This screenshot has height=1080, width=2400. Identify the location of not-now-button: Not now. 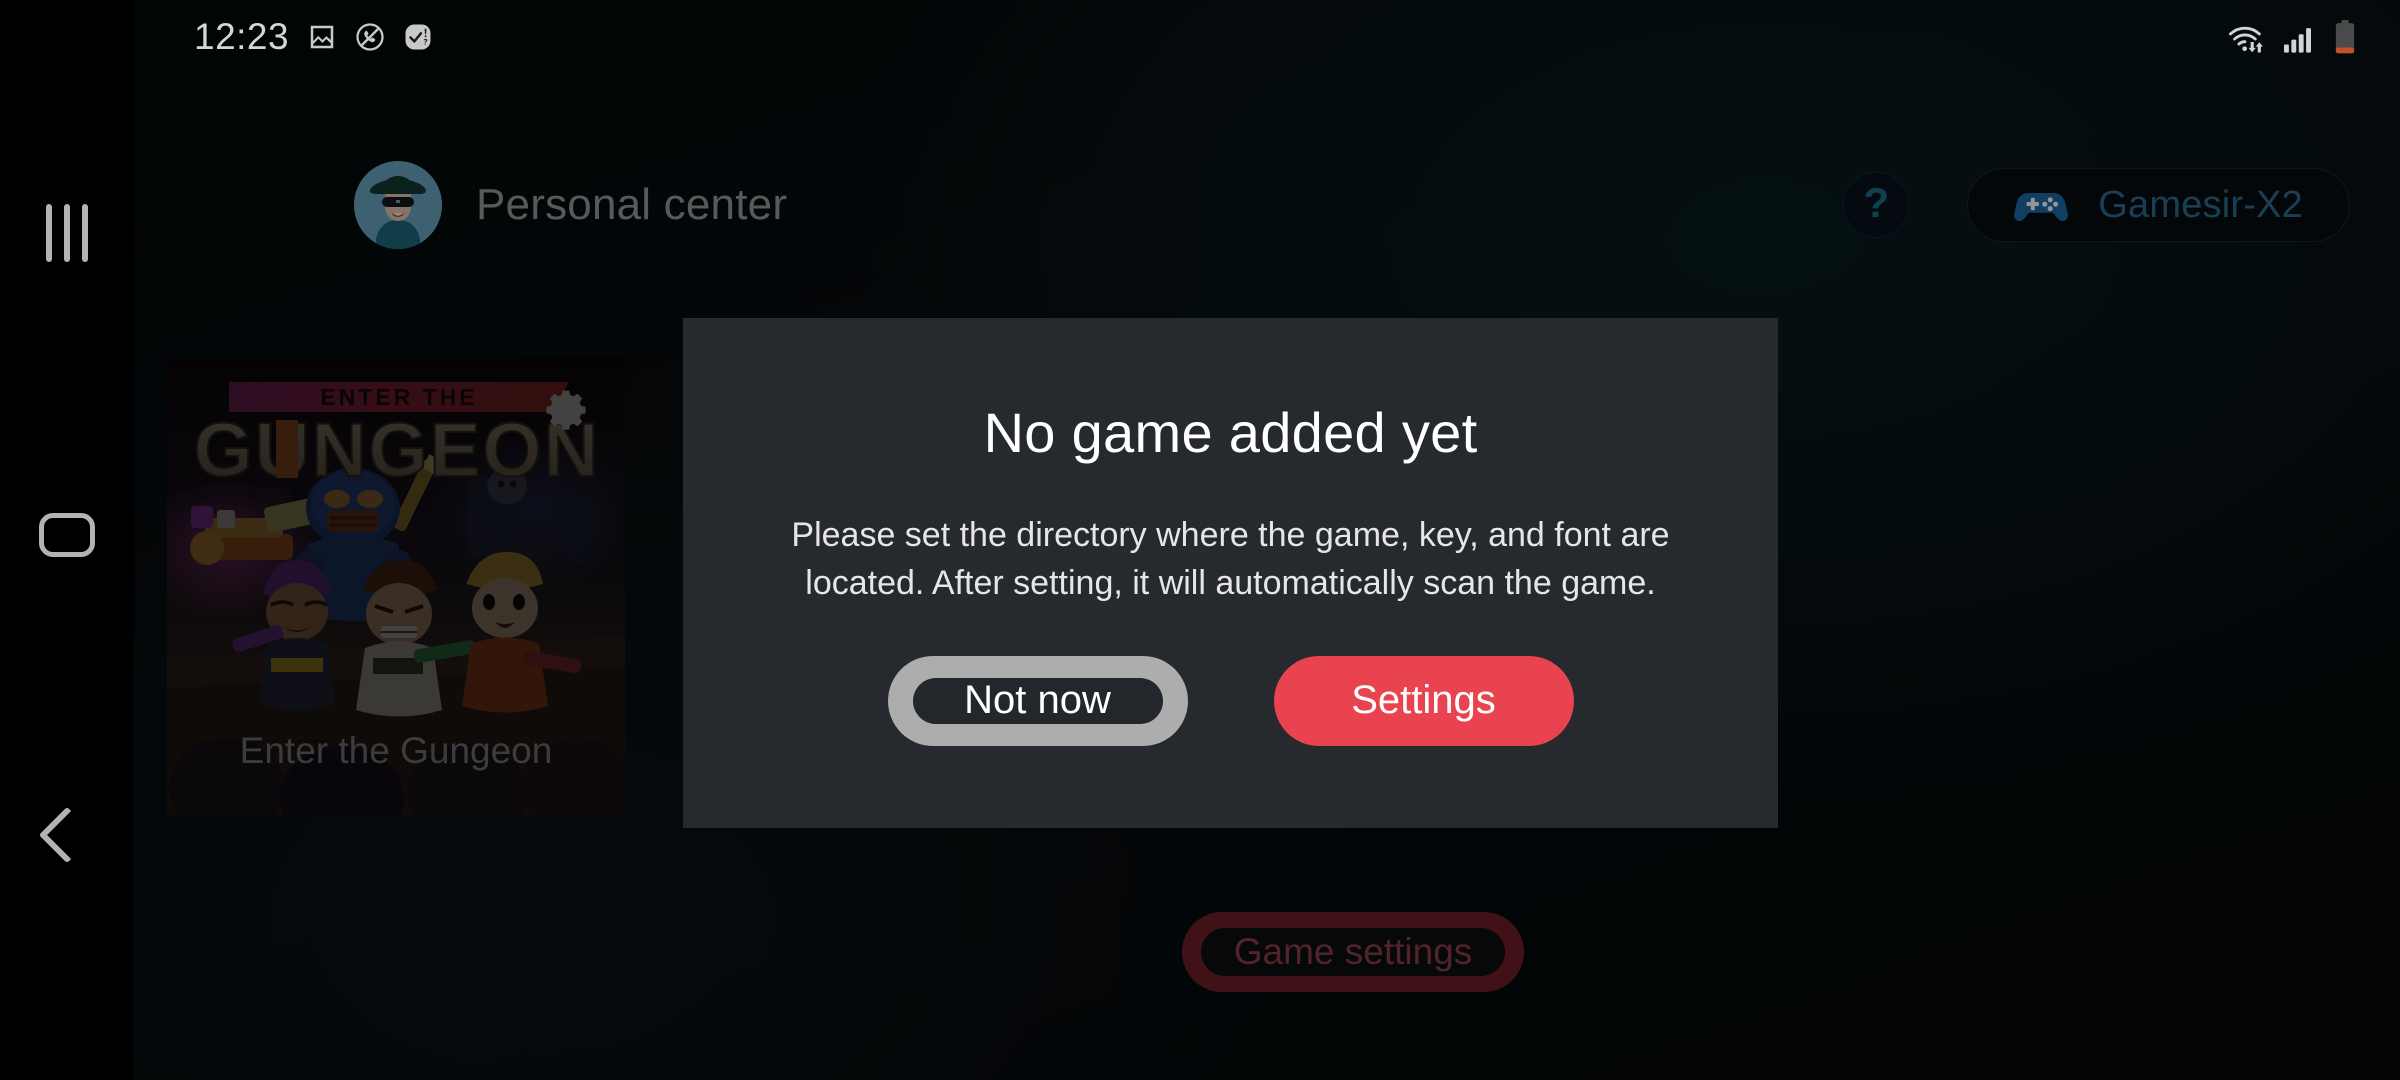
(1037, 700).